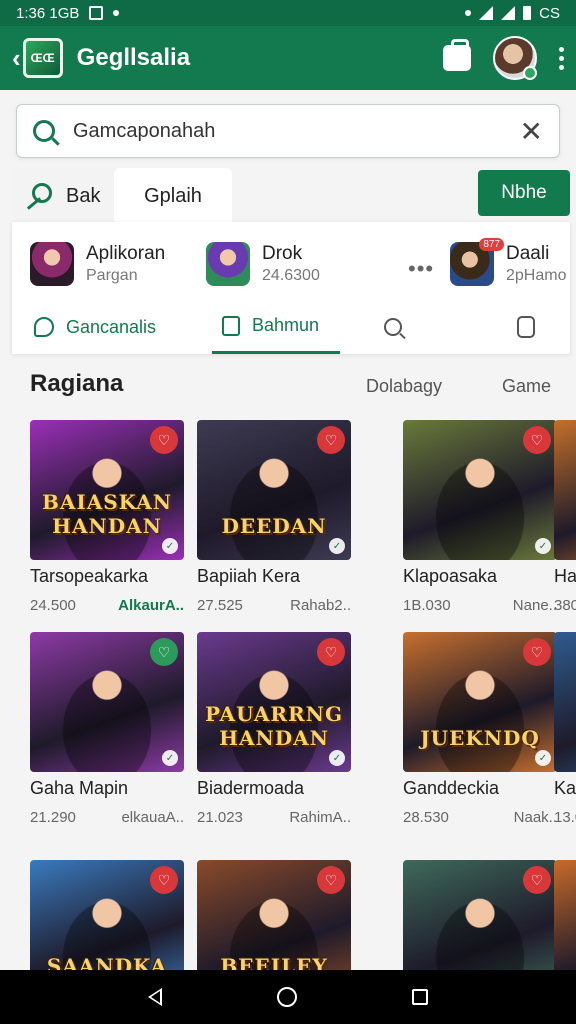  What do you see at coordinates (427, 605) in the screenshot?
I see `game-size: 1B.030` at bounding box center [427, 605].